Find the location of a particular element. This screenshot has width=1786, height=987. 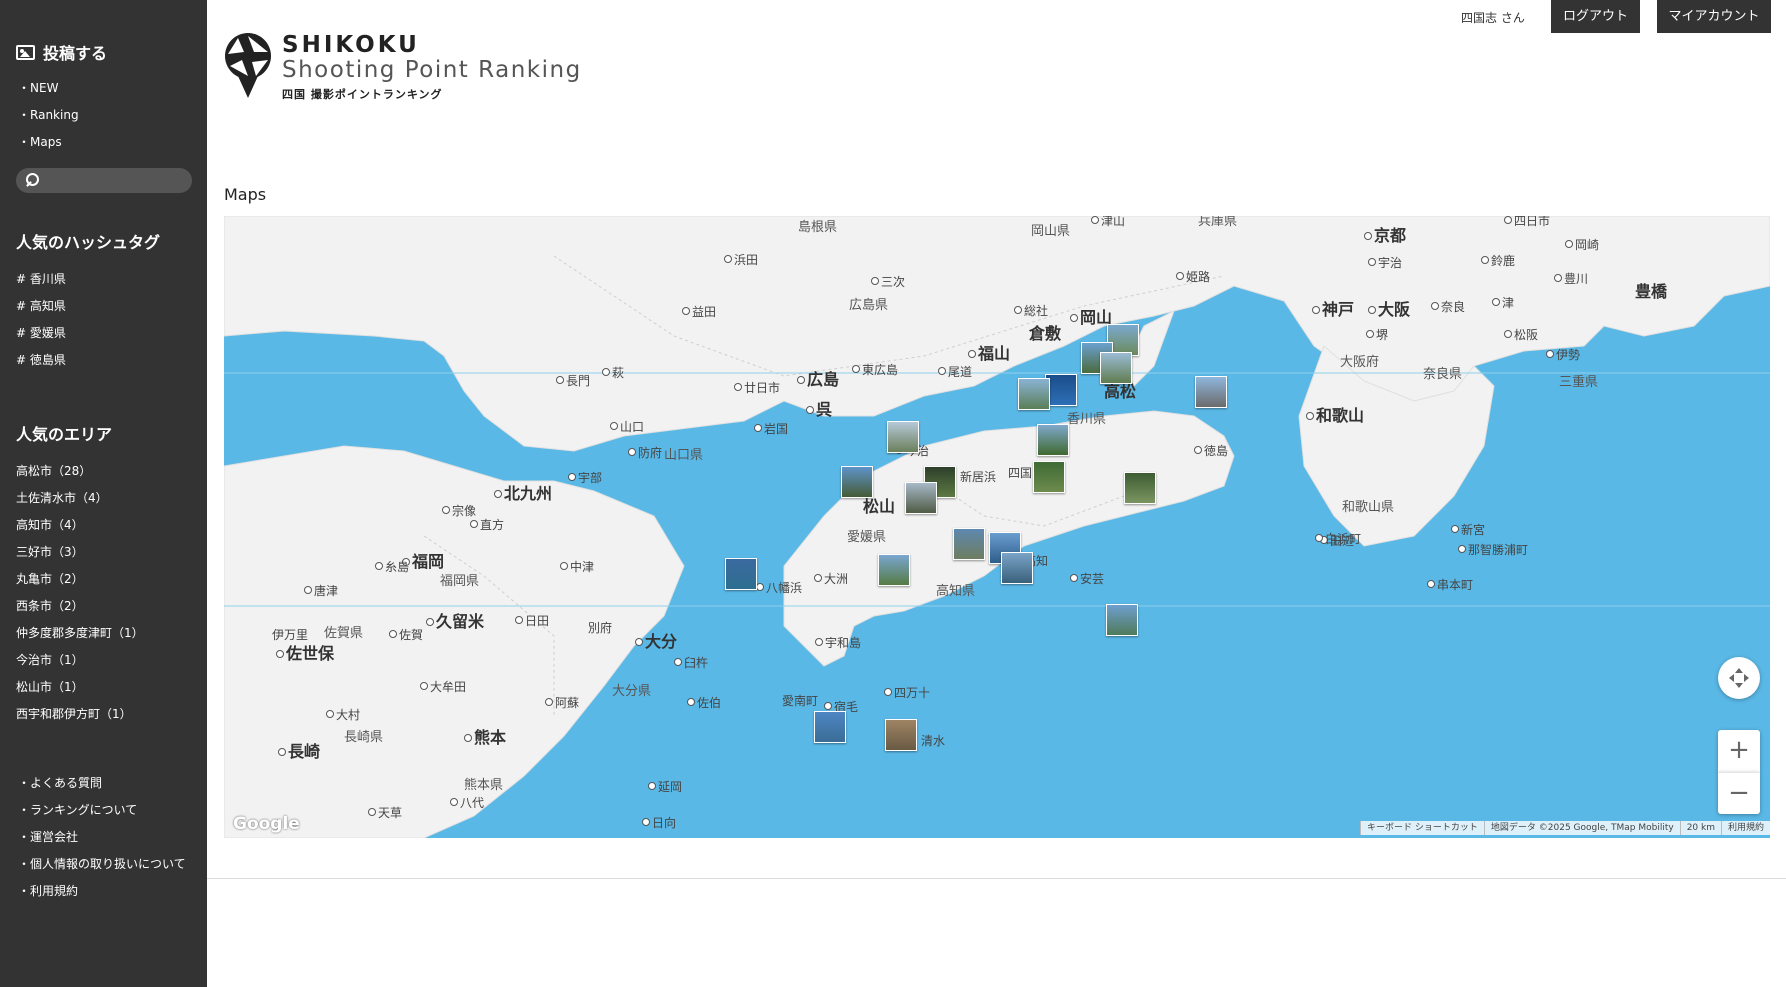

hashtag-item: # 愛媛県 is located at coordinates (41, 337).